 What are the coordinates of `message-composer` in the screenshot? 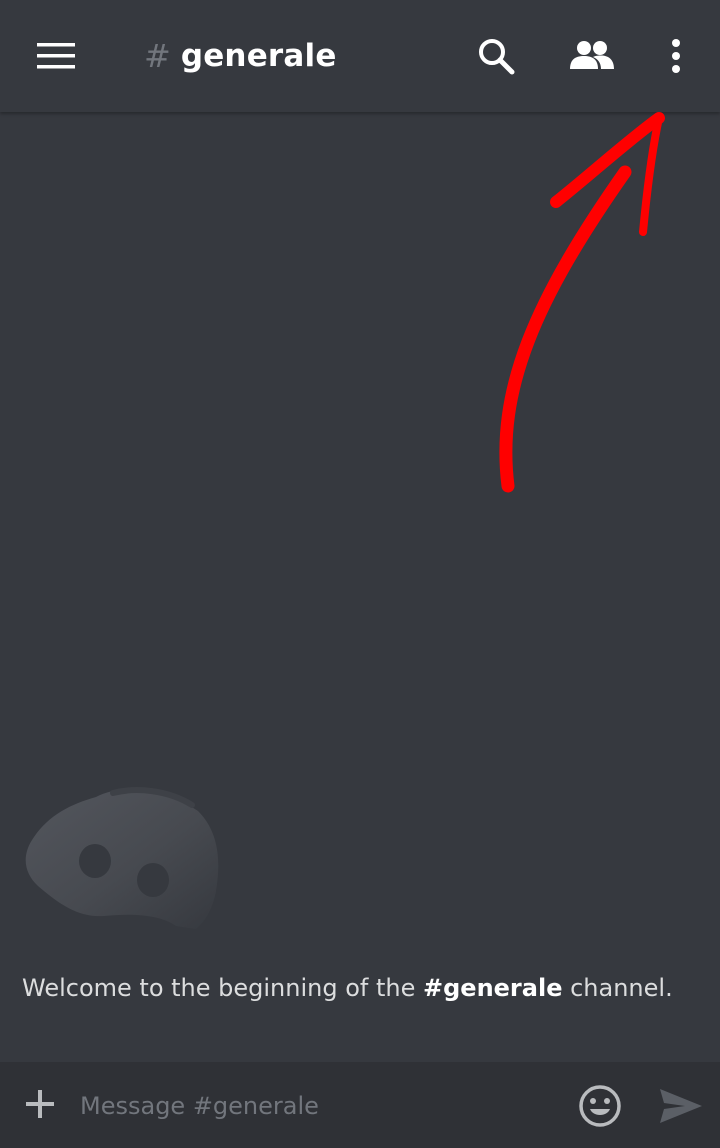 It's located at (360, 1105).